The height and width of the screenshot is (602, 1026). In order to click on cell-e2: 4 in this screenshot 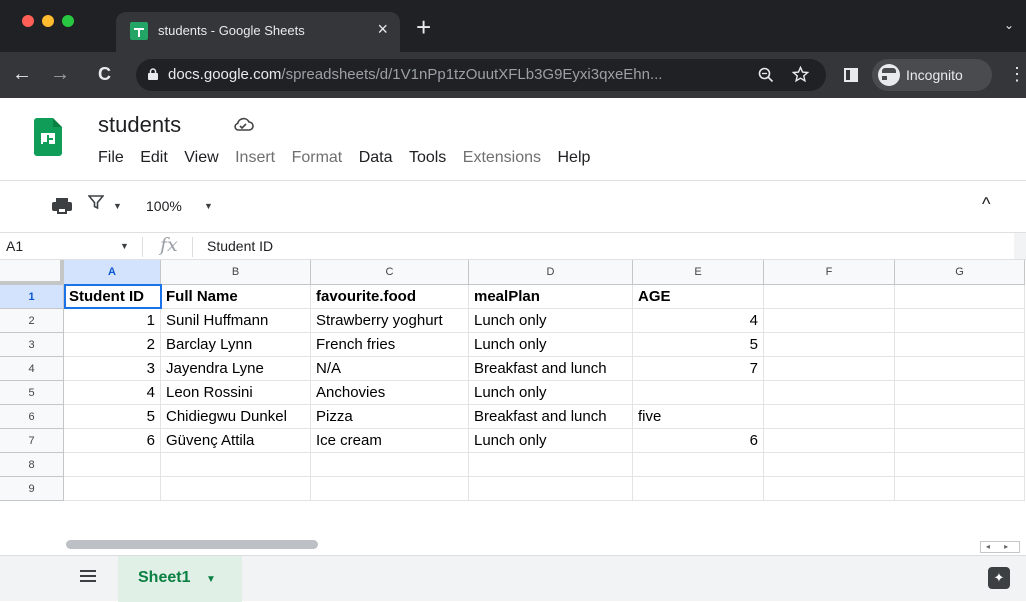, I will do `click(698, 321)`.